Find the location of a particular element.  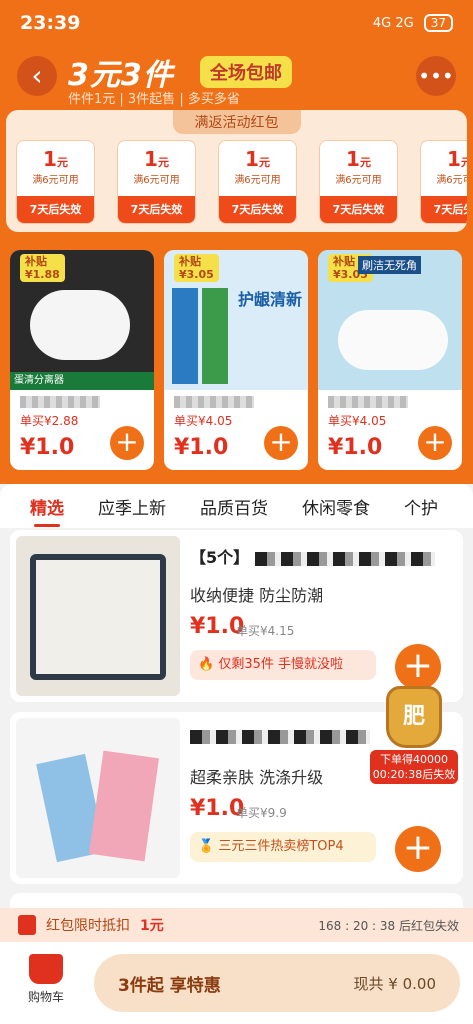

product-title is located at coordinates (280, 735).